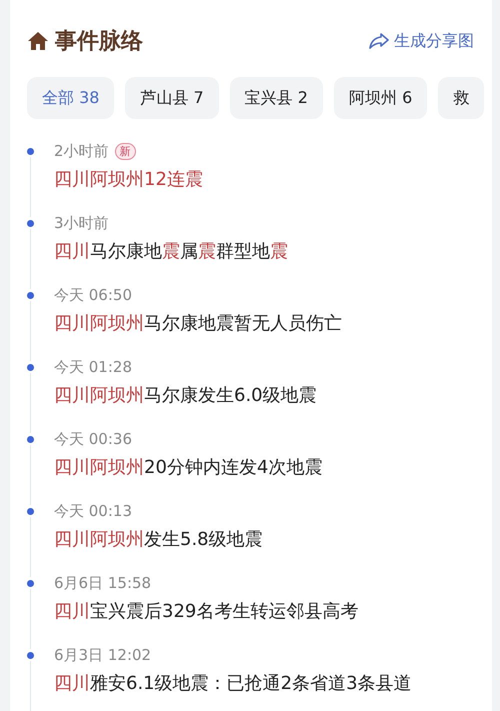 The height and width of the screenshot is (711, 500). Describe the element at coordinates (273, 180) in the screenshot. I see `event-headline: 四川阿坝州12连震` at that location.